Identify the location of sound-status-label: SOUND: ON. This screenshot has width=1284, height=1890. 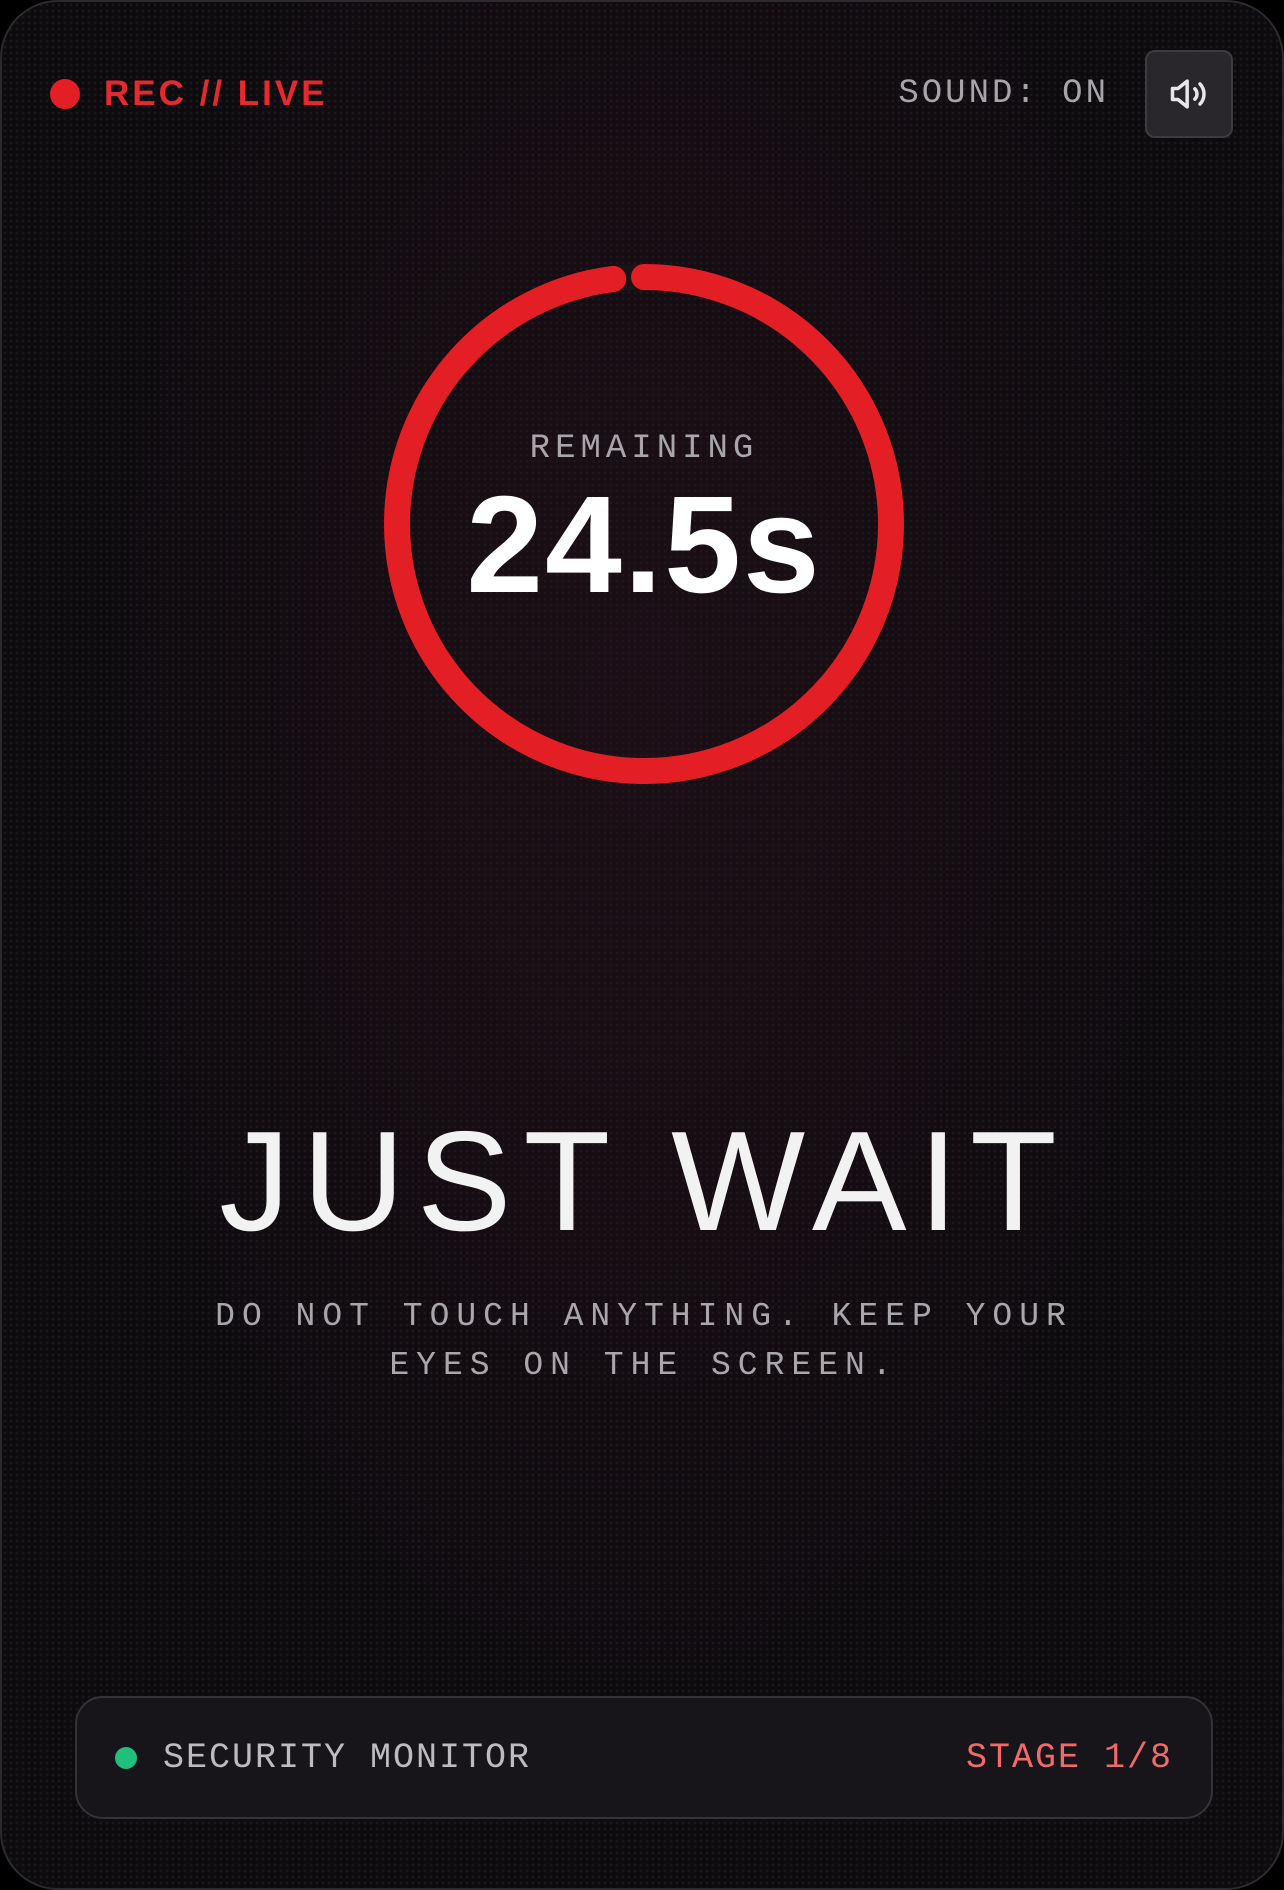
(1003, 94).